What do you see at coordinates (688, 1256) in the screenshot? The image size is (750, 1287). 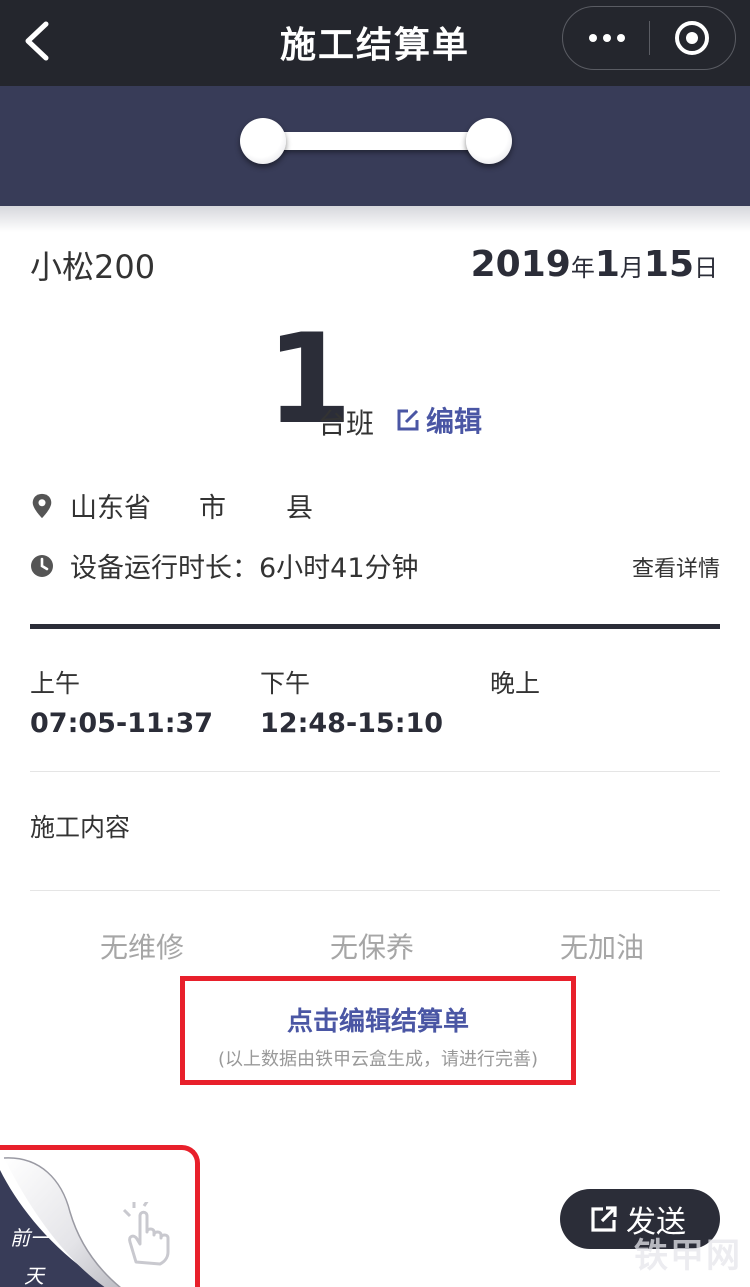 I see `watermark: 铁甲网` at bounding box center [688, 1256].